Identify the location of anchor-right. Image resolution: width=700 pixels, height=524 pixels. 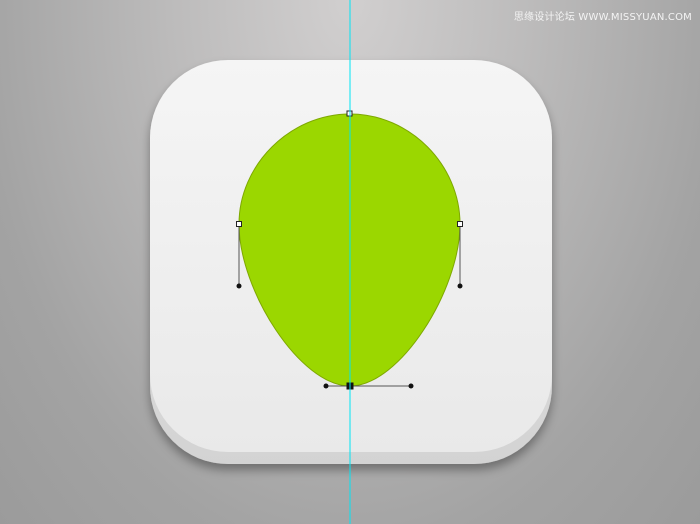
(460, 224).